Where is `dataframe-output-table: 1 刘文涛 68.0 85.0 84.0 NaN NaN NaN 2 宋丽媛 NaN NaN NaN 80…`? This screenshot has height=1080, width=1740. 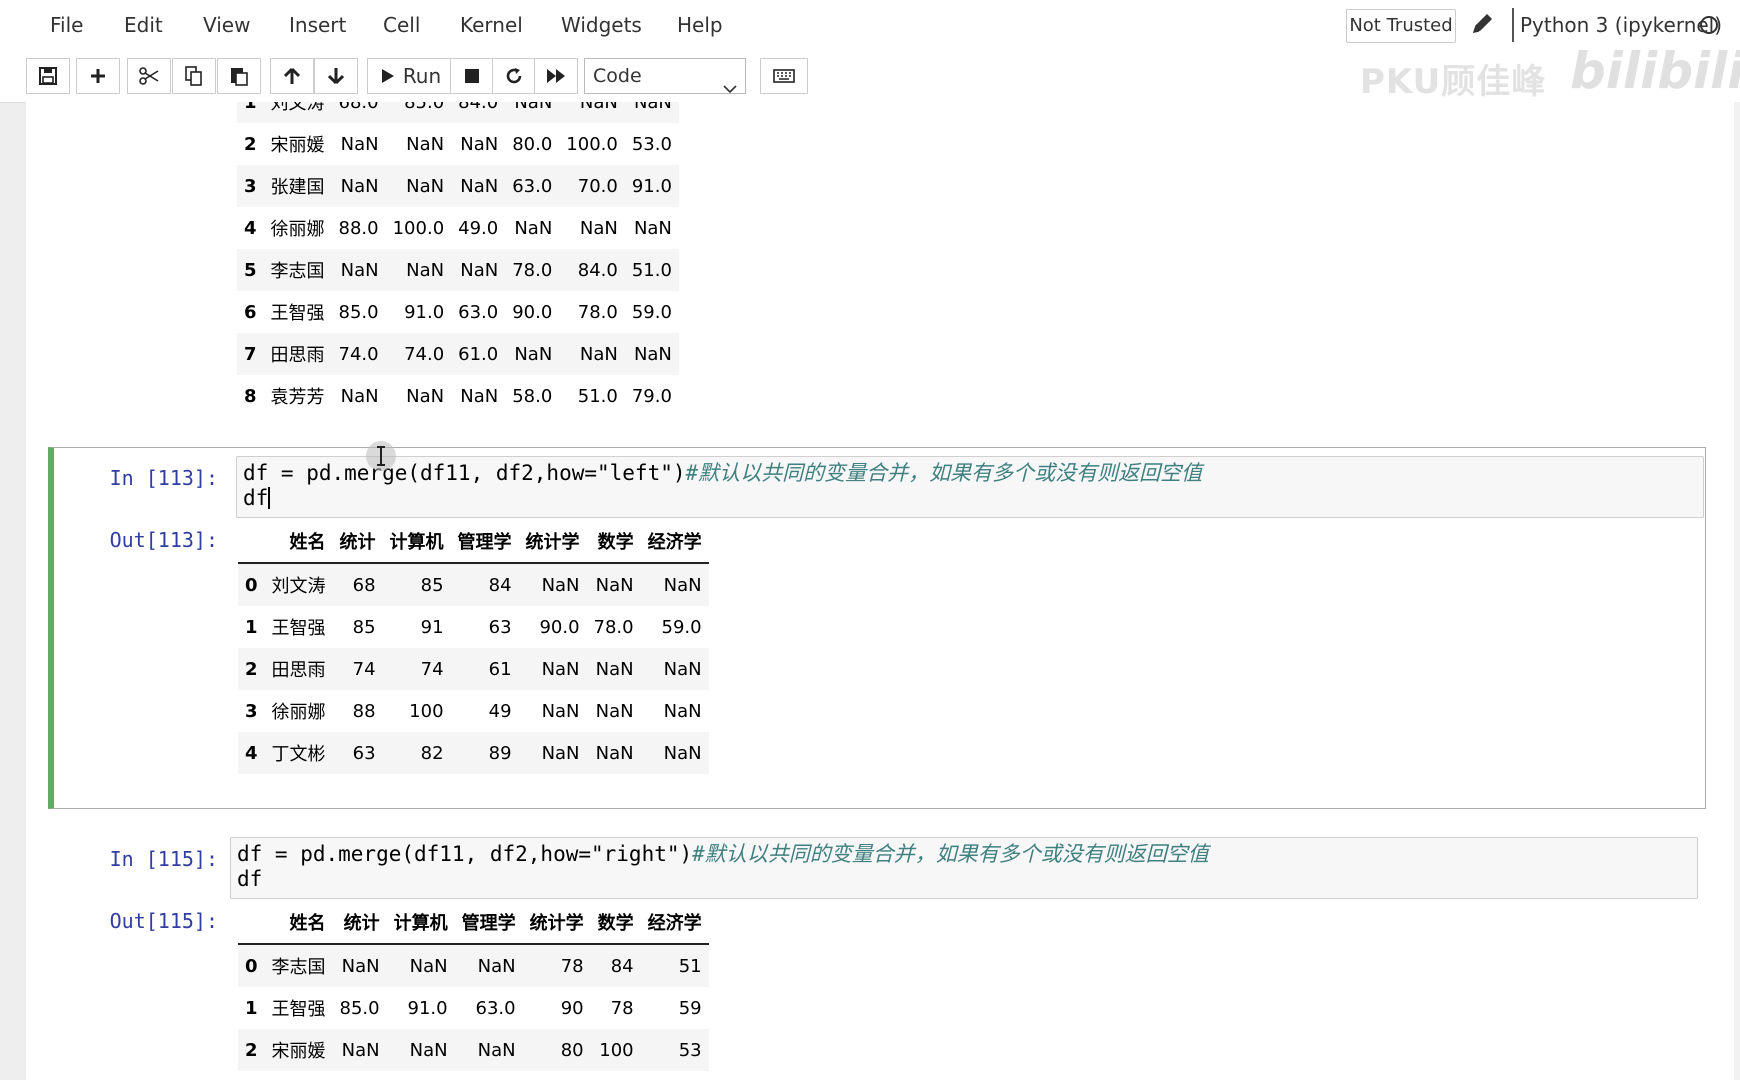
dataframe-output-table: 1 刘文涛 68.0 85.0 84.0 NaN NaN NaN 2 宋丽媛 NaN NaN NaN 80… is located at coordinates (458, 259).